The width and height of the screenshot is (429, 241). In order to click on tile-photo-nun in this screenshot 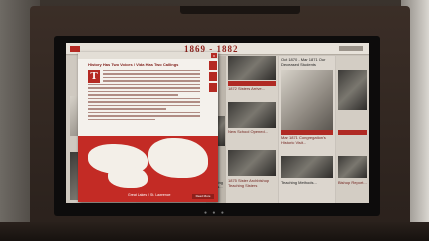, I will do `click(307, 100)`.